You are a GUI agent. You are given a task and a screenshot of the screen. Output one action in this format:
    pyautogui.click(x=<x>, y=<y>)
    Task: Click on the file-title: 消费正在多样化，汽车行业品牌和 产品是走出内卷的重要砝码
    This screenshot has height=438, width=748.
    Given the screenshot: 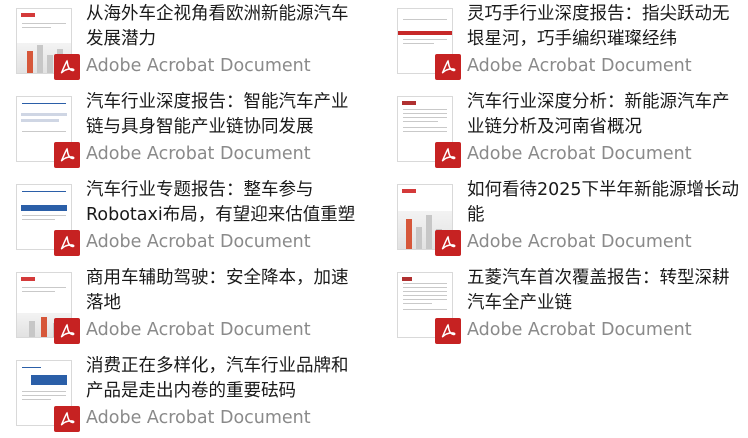 What is the action you would take?
    pyautogui.click(x=217, y=378)
    